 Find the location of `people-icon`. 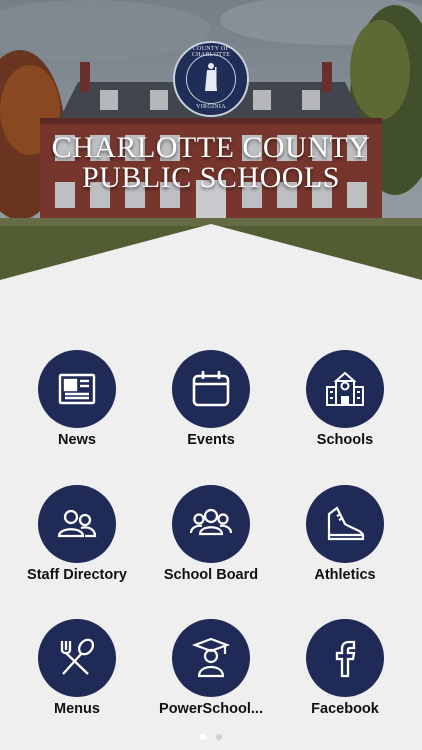

people-icon is located at coordinates (77, 523).